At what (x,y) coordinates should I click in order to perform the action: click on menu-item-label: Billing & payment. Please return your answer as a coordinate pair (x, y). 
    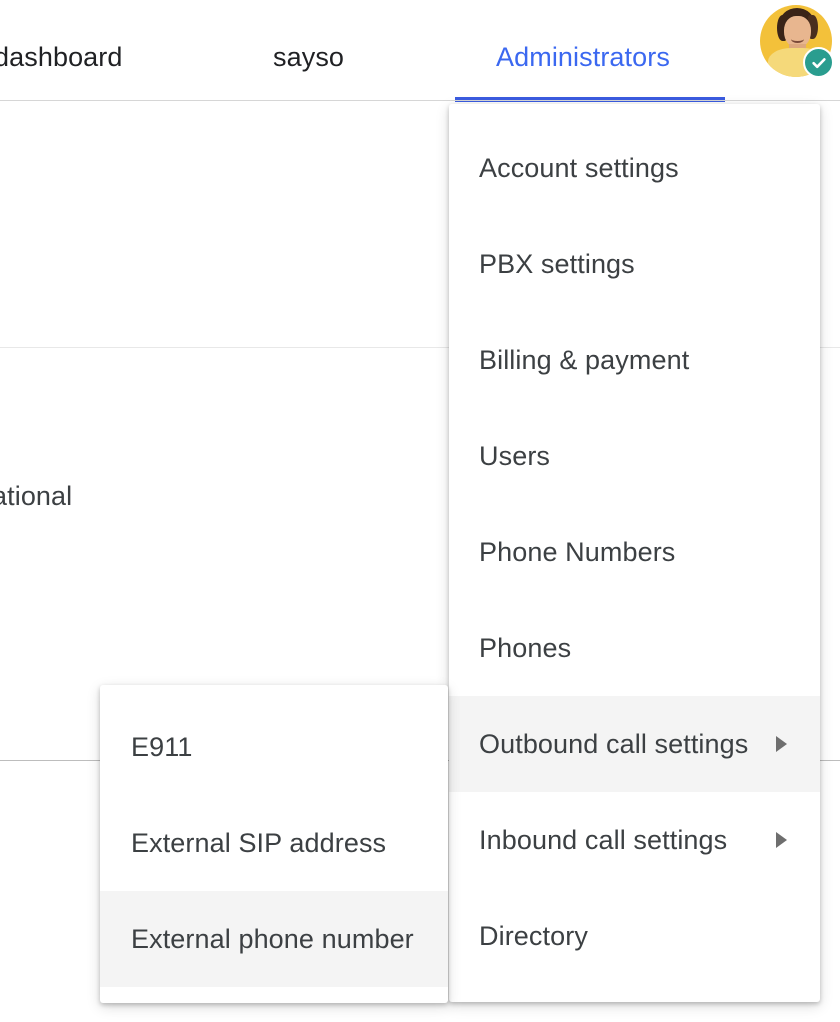
    Looking at the image, I should click on (584, 359).